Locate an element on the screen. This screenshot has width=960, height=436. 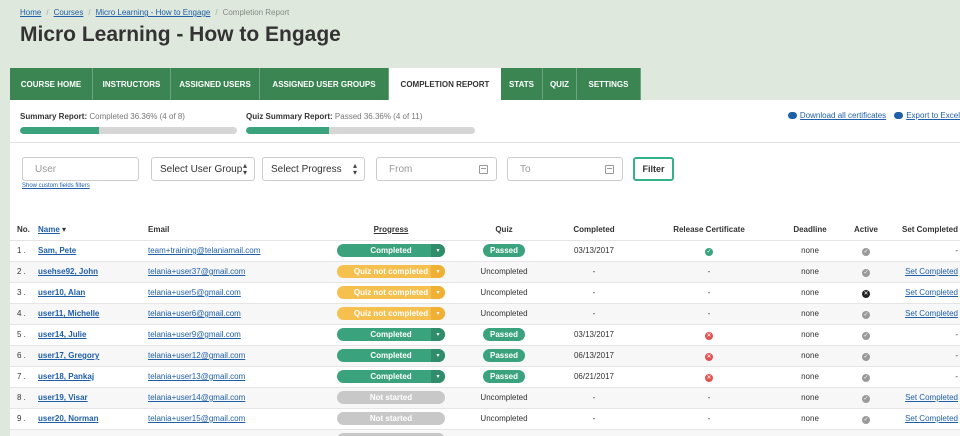
user-name-link: usehse92, John is located at coordinates (68, 271).